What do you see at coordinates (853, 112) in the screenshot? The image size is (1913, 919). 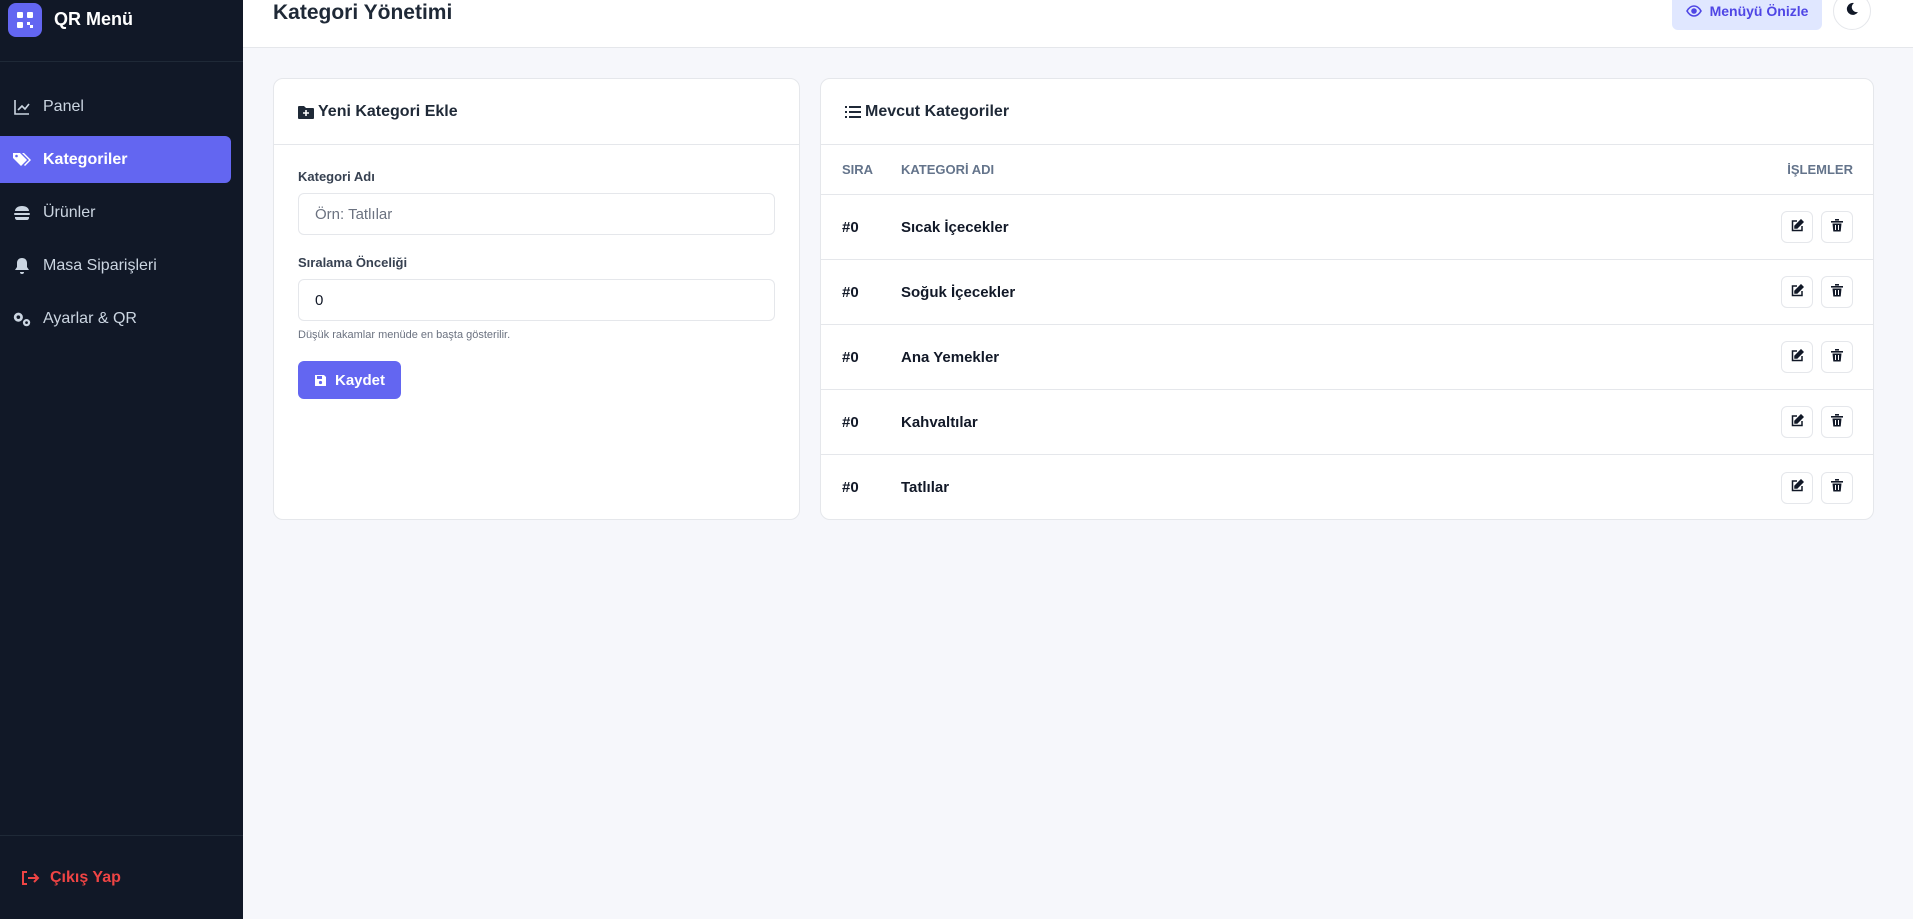 I see `list-icon` at bounding box center [853, 112].